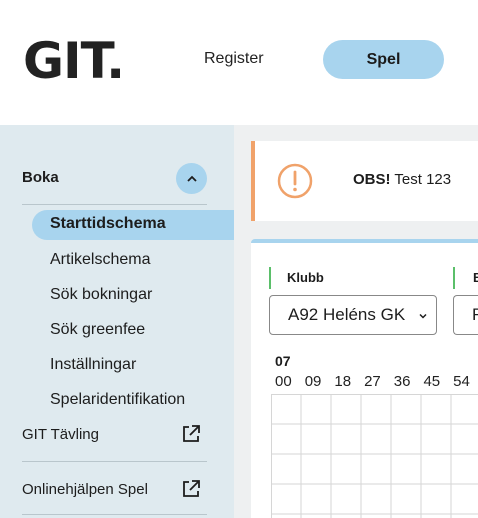  What do you see at coordinates (423, 316) in the screenshot?
I see `chevron-down-icon` at bounding box center [423, 316].